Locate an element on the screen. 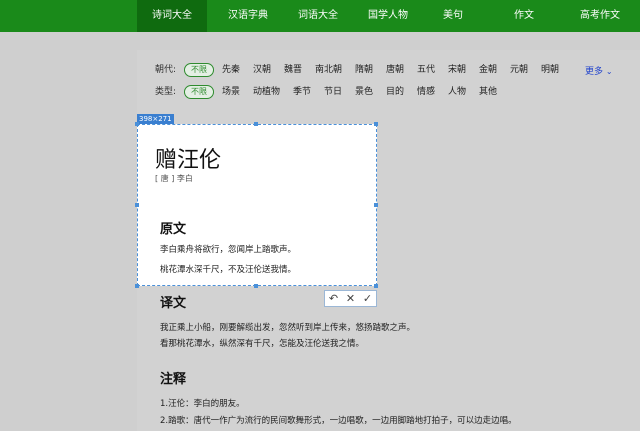 The width and height of the screenshot is (640, 431). dynasty-option: 宋朝 is located at coordinates (457, 70).